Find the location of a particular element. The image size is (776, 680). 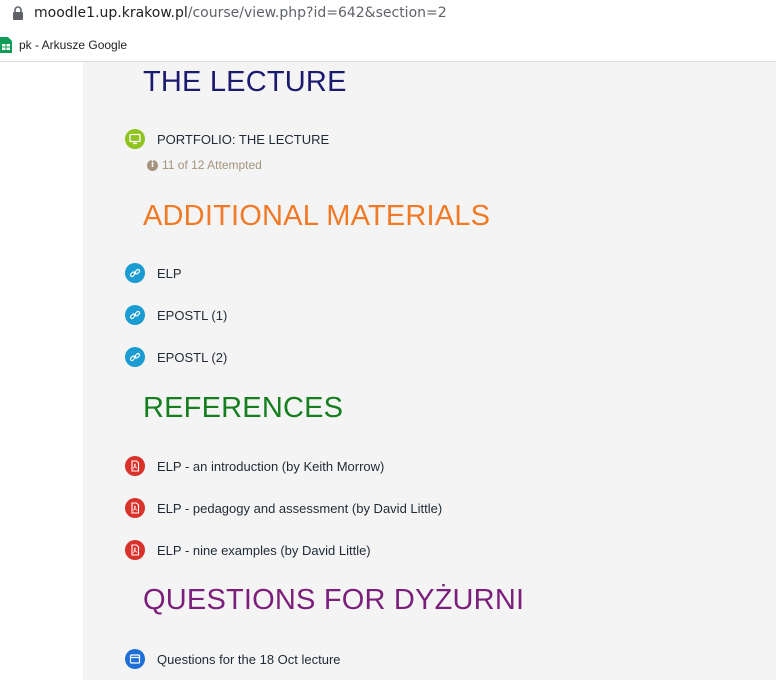

page-icon is located at coordinates (135, 659).